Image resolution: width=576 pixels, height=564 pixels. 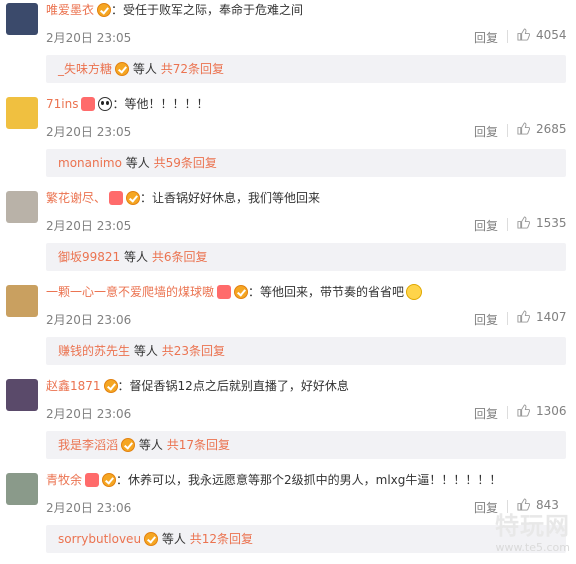 I want to click on grin-emoji-icon, so click(x=414, y=292).